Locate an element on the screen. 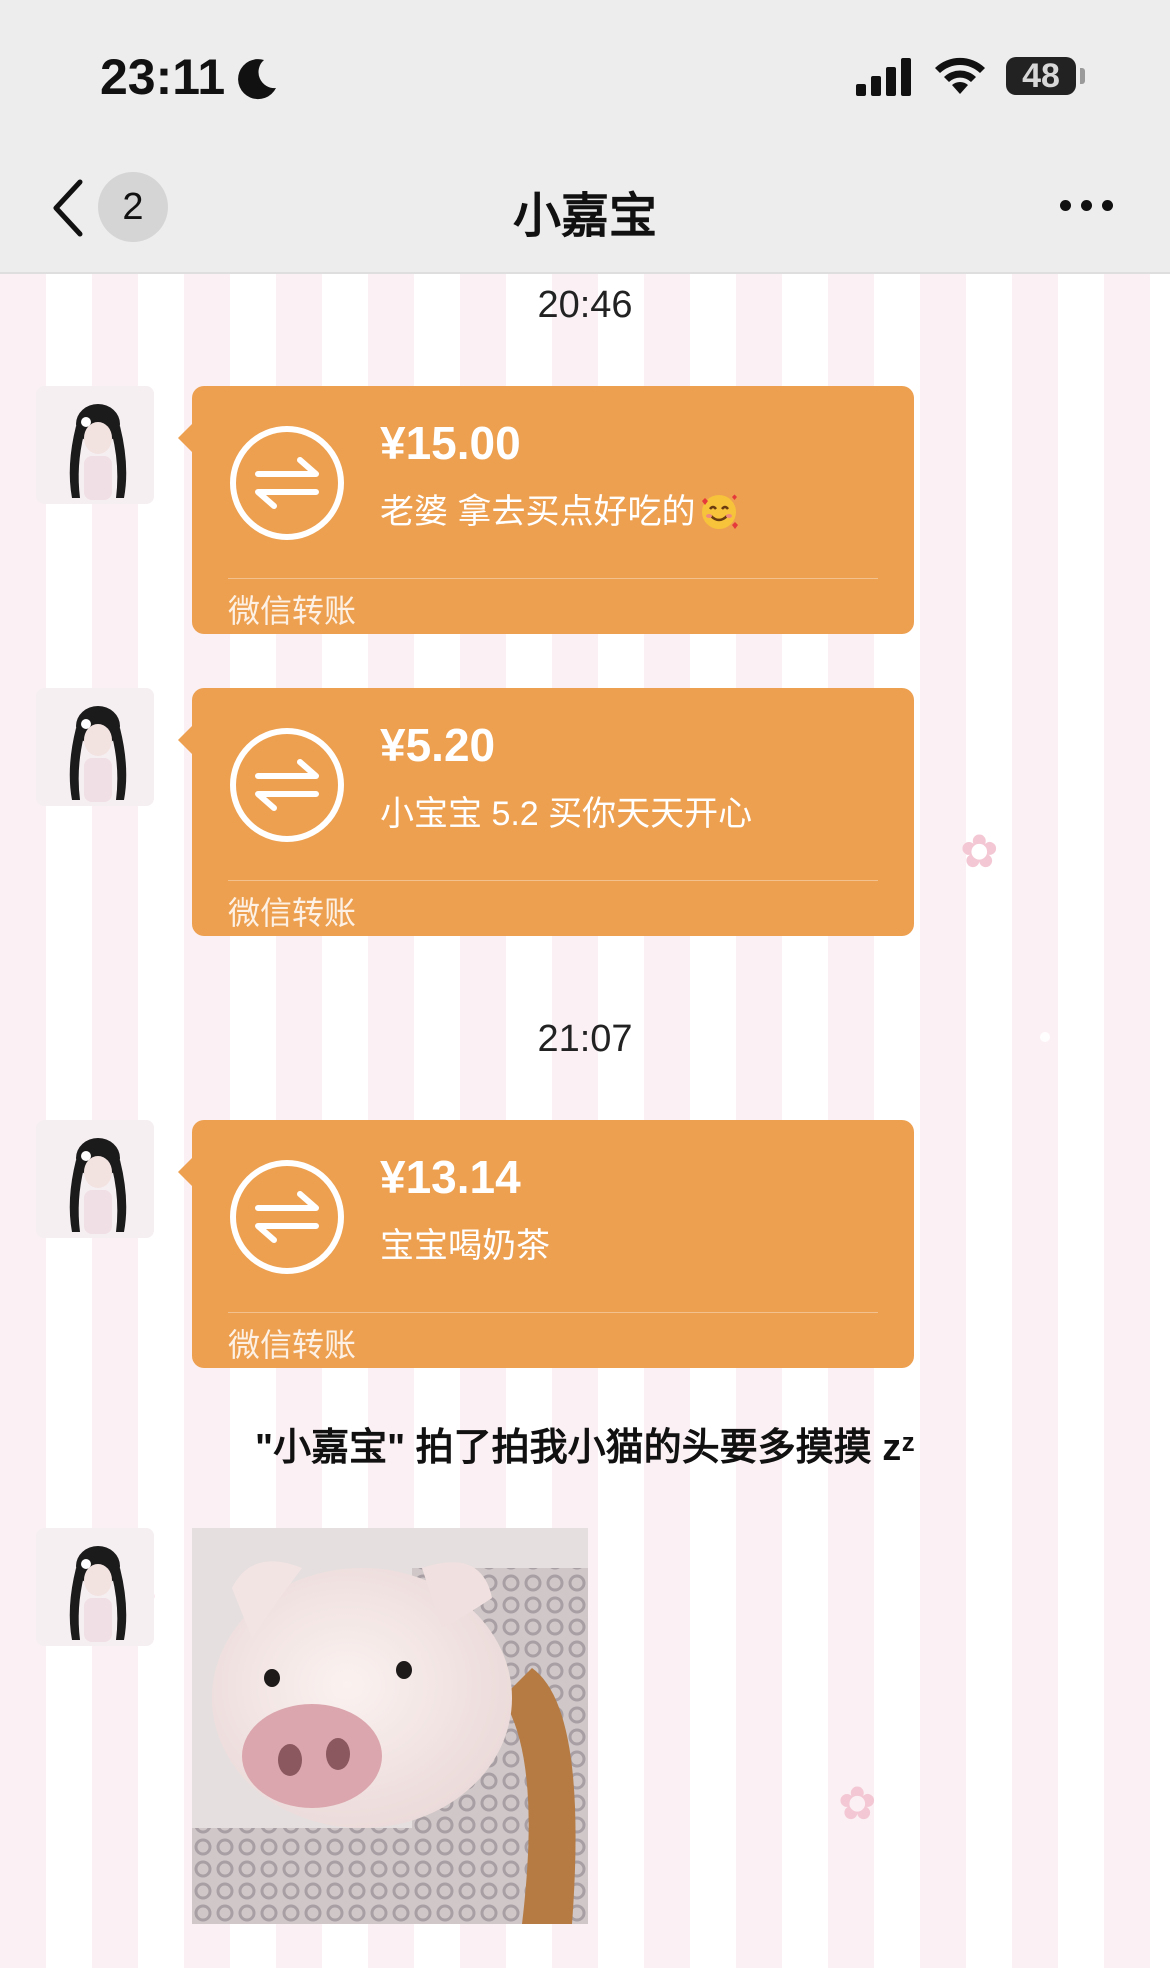  message-timestamp: 20:46 is located at coordinates (585, 305).